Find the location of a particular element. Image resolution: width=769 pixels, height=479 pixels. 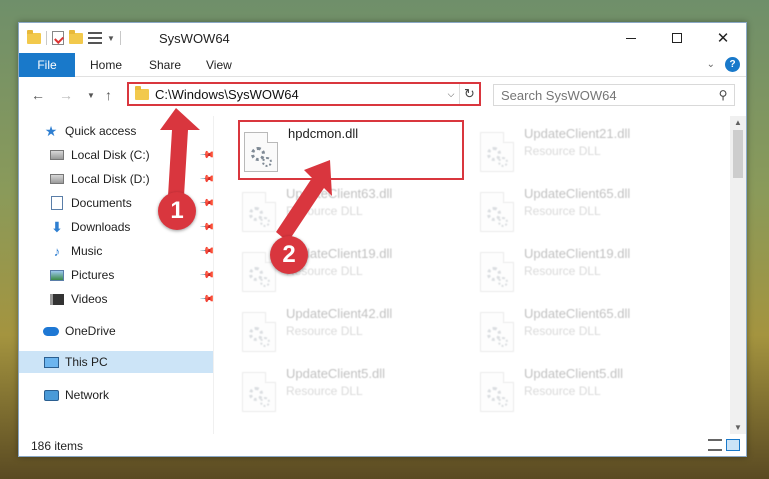

minimize-button is located at coordinates (631, 38).